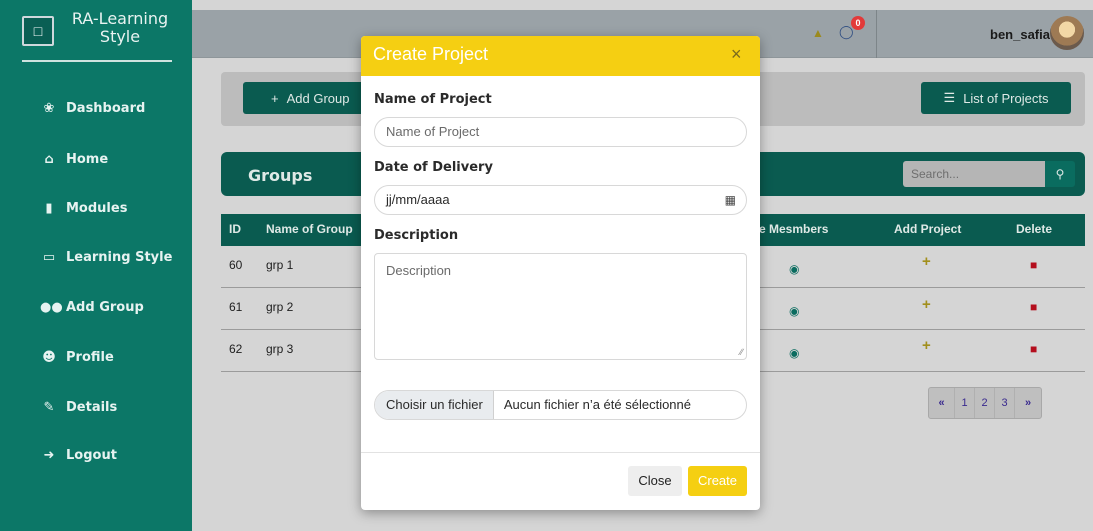  I want to click on user-gear-icon: ☻, so click(49, 357).